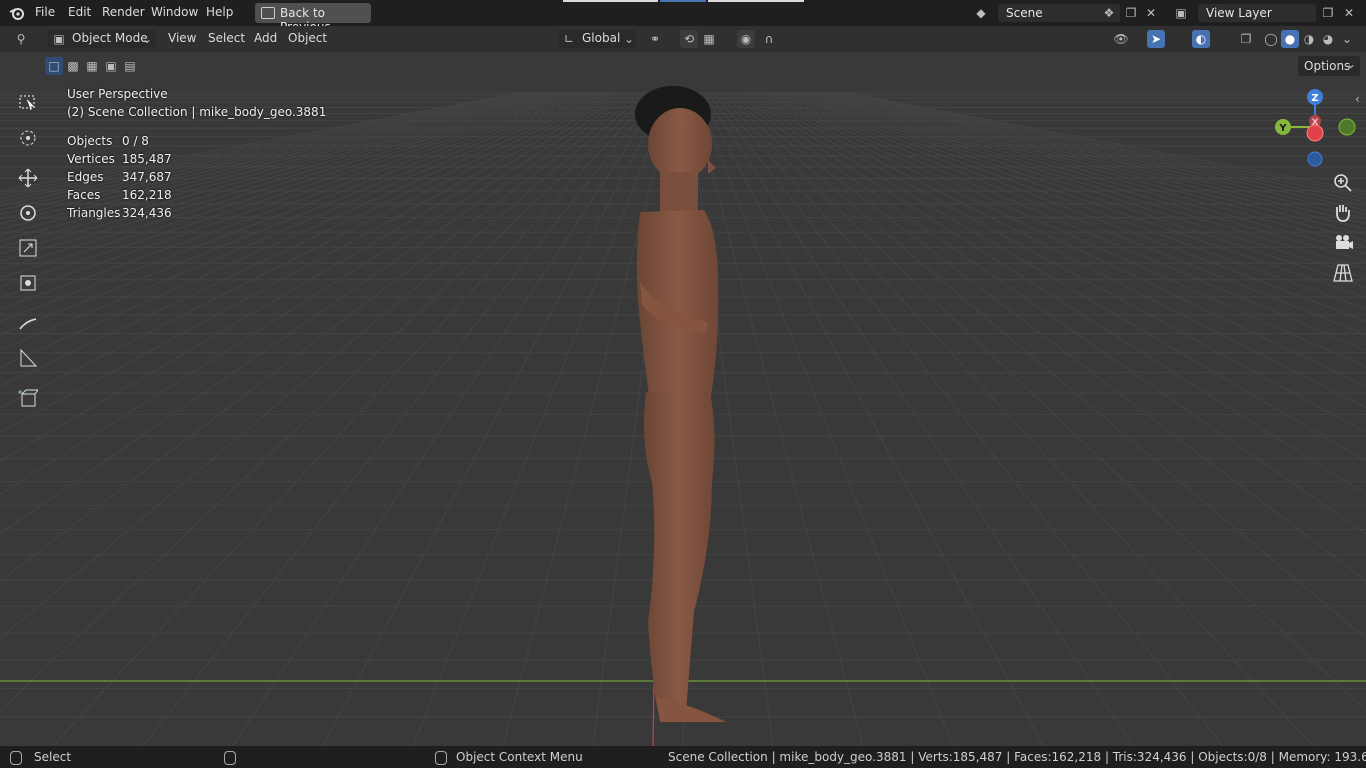 Image resolution: width=1366 pixels, height=768 pixels. I want to click on neg-x-axis-handle, so click(1315, 133).